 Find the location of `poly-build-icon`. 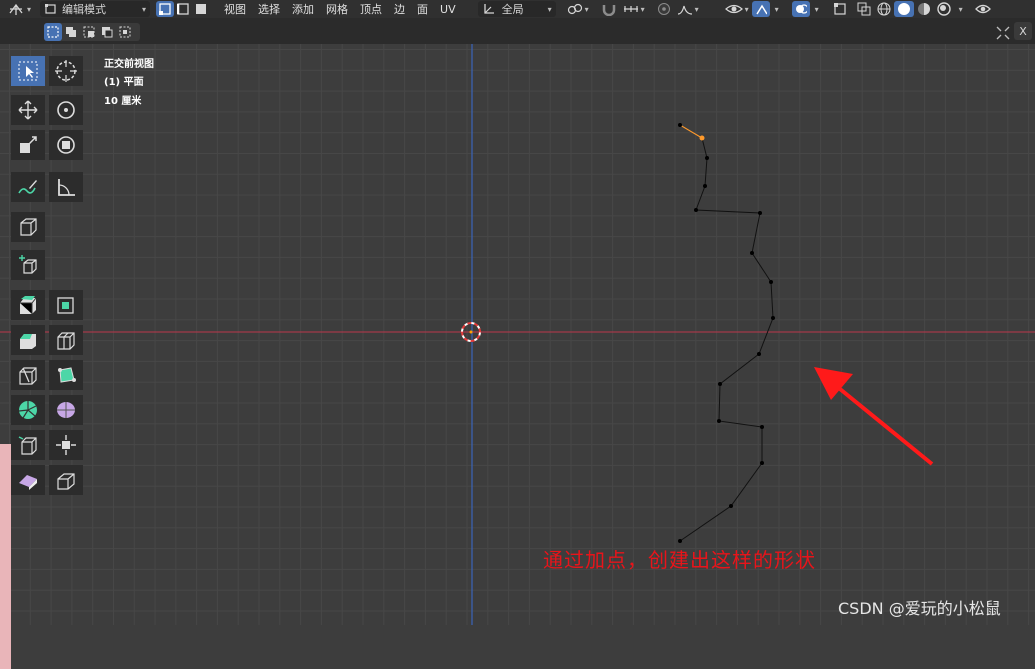

poly-build-icon is located at coordinates (67, 375).